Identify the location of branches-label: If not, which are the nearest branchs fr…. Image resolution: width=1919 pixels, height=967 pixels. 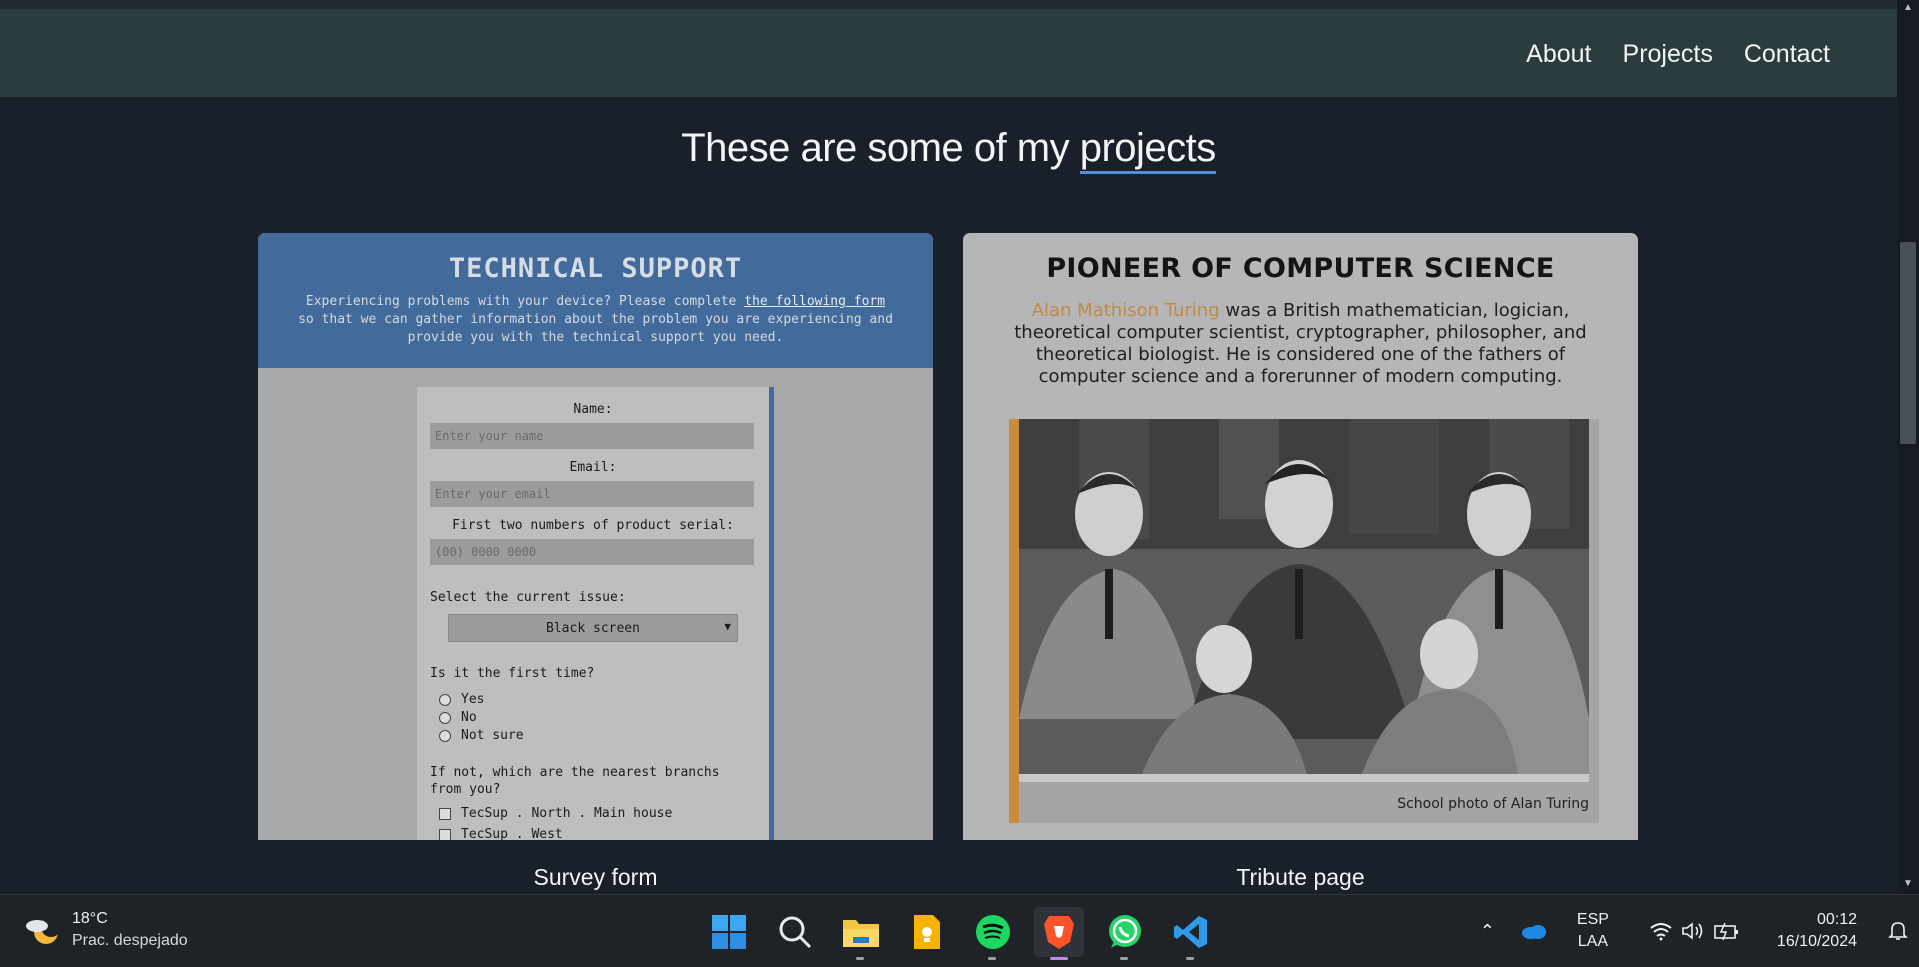
(575, 781).